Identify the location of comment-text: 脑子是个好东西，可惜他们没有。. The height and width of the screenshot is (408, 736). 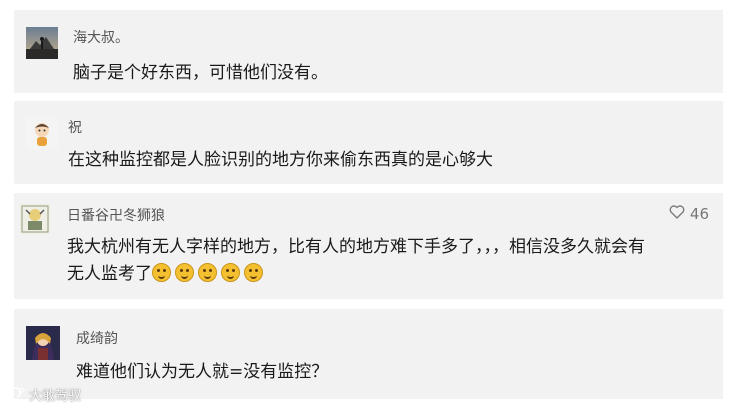
(200, 73).